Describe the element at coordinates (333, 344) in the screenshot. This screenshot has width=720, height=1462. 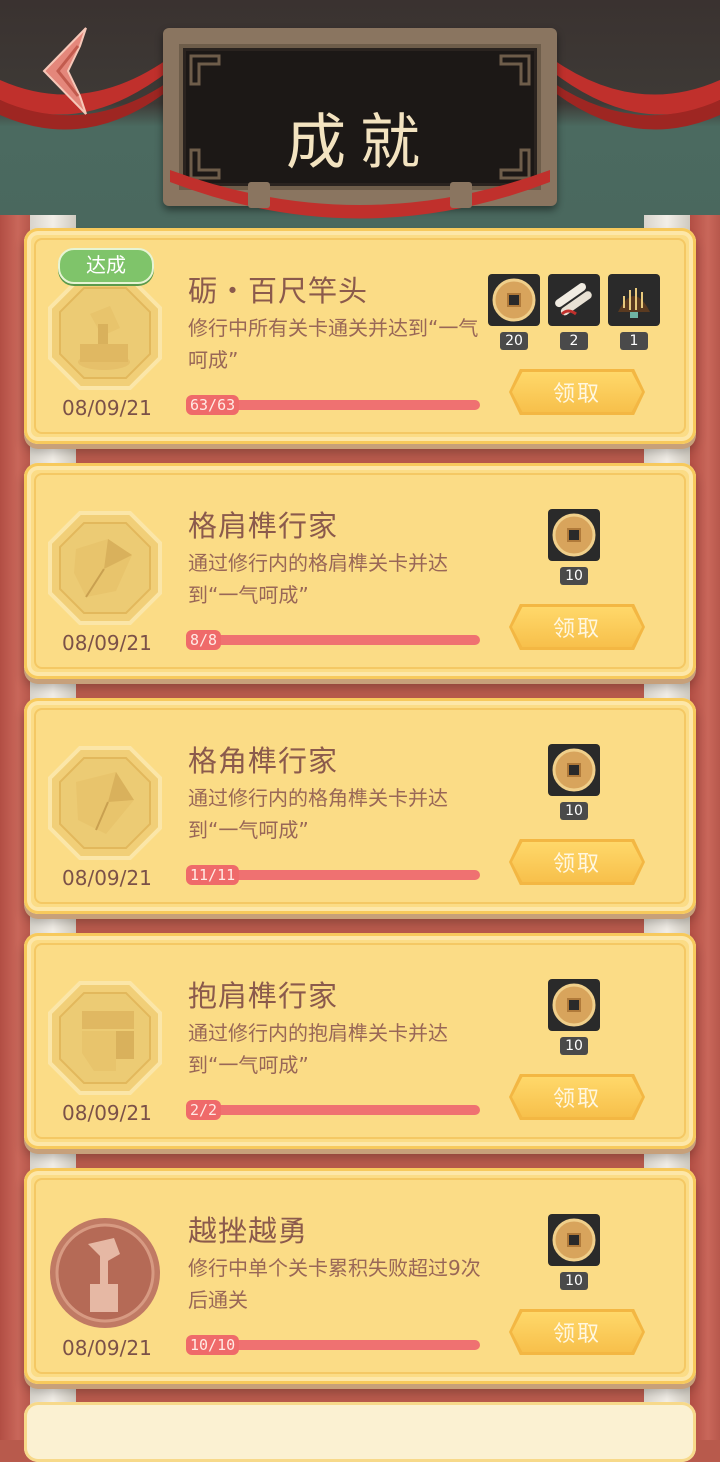
I see `achievement-description: 修行中所有关卡通关并达到“一气呵成”` at that location.